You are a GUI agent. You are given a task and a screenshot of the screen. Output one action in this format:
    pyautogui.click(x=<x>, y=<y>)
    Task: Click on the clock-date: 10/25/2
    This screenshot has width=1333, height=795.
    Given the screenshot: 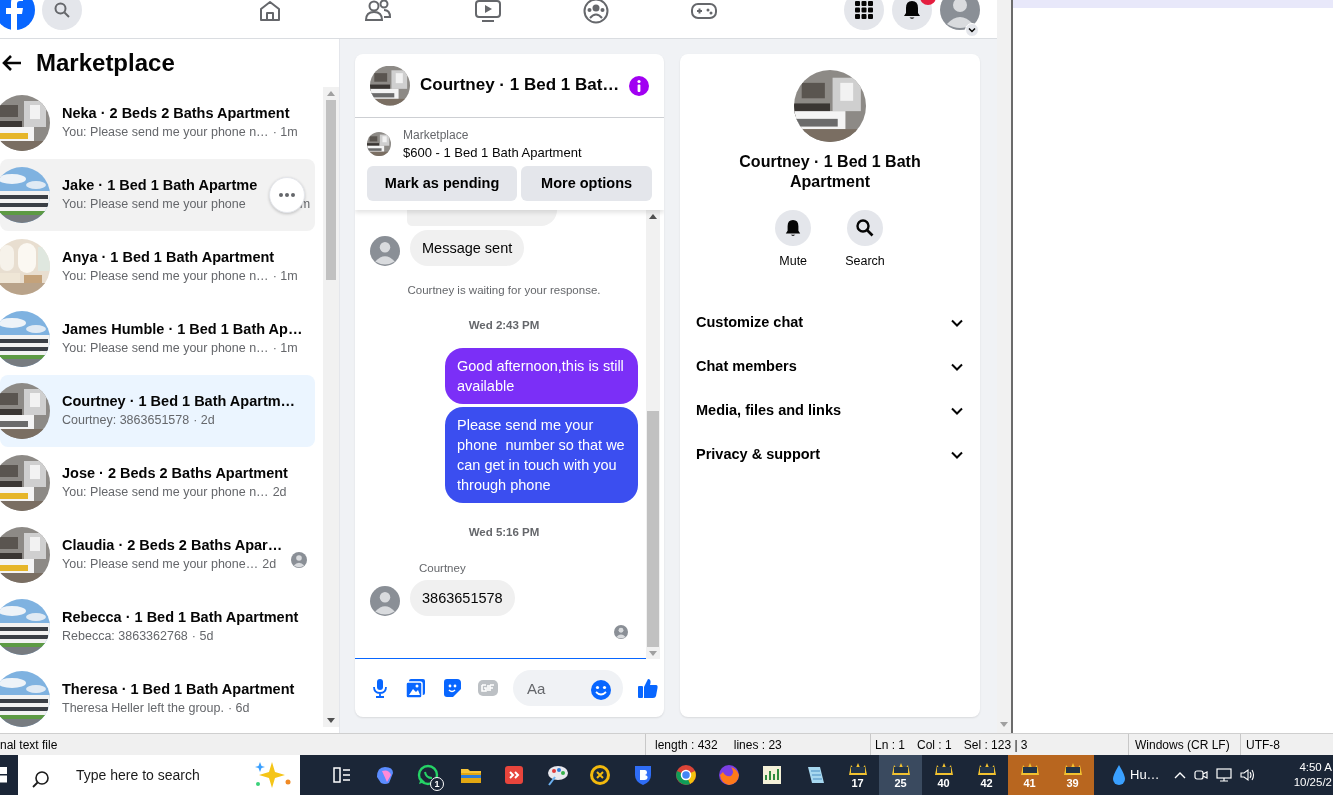 What is the action you would take?
    pyautogui.click(x=1312, y=782)
    